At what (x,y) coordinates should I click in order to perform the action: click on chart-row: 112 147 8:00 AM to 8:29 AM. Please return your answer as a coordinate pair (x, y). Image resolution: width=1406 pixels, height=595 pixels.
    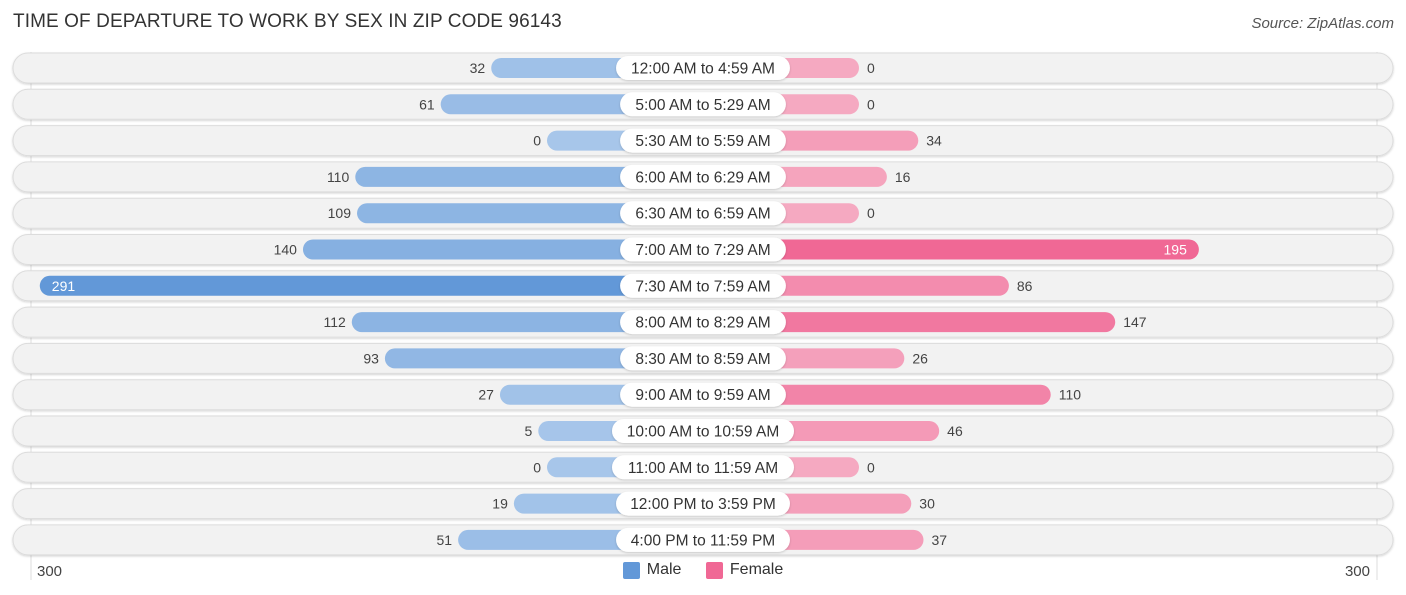
    Looking at the image, I should click on (703, 322).